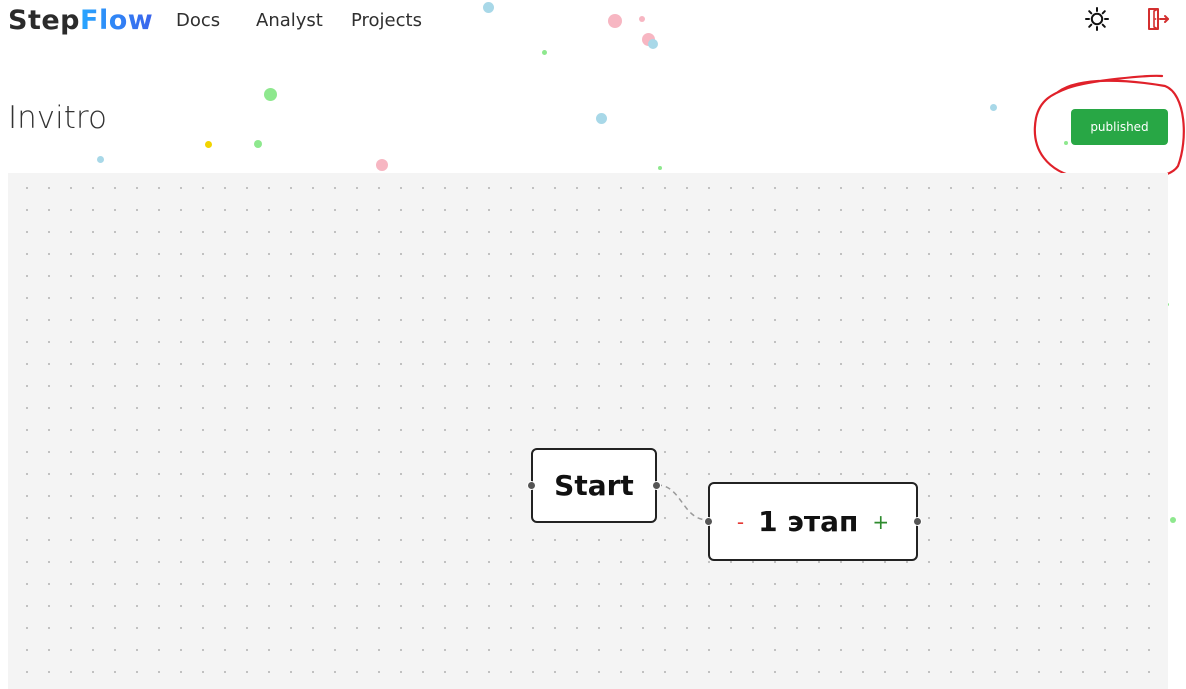 The height and width of the screenshot is (689, 1186). I want to click on page-title: Invitro, so click(57, 118).